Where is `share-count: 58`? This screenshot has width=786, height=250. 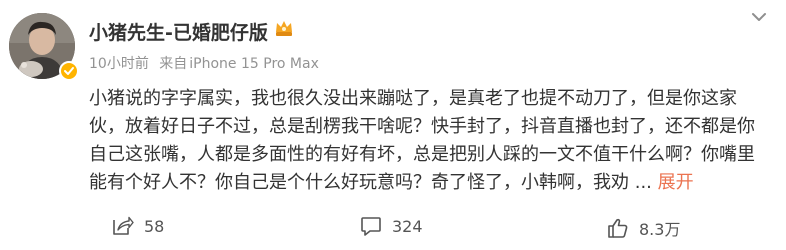
share-count: 58 is located at coordinates (154, 226).